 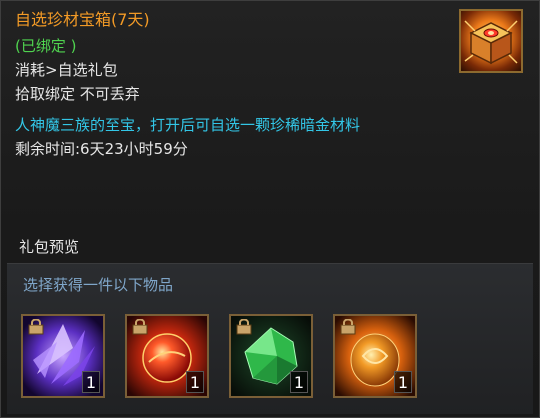 What do you see at coordinates (188, 125) in the screenshot?
I see `item-description: 人神魔三族的至宝，打开后可自选一颗珍稀暗金材料` at bounding box center [188, 125].